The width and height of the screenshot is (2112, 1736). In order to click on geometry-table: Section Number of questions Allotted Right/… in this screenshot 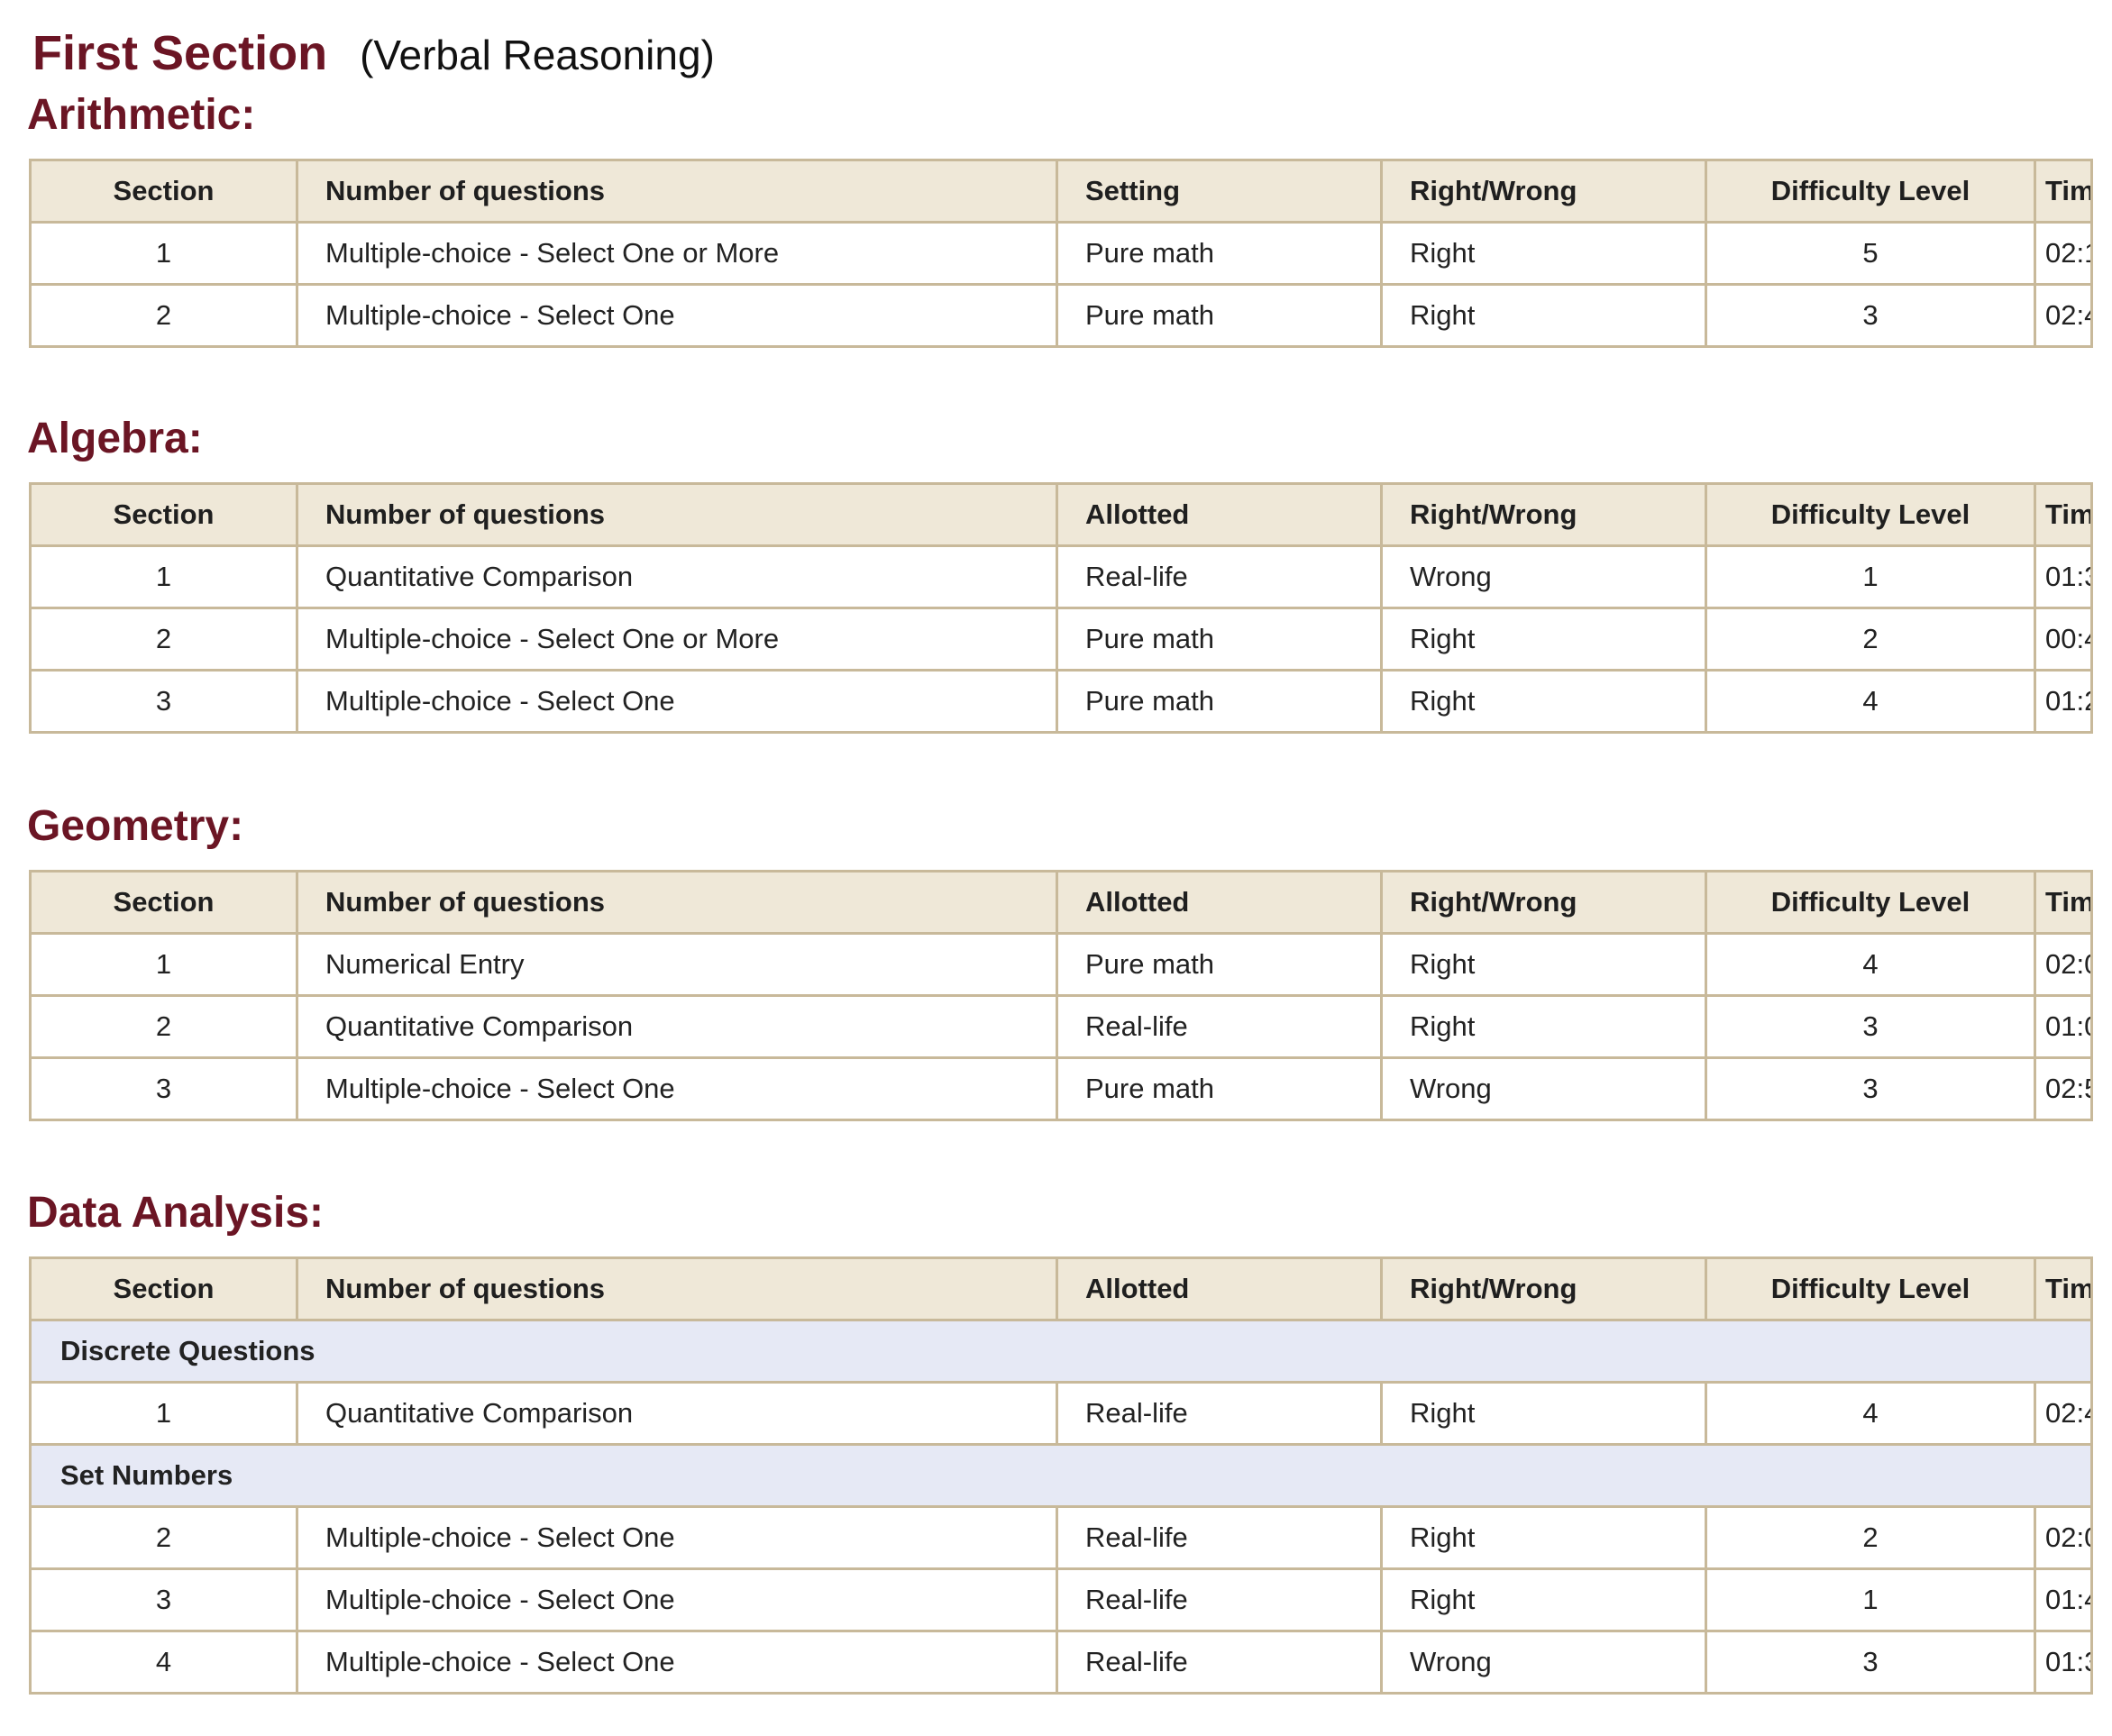, I will do `click(1061, 995)`.